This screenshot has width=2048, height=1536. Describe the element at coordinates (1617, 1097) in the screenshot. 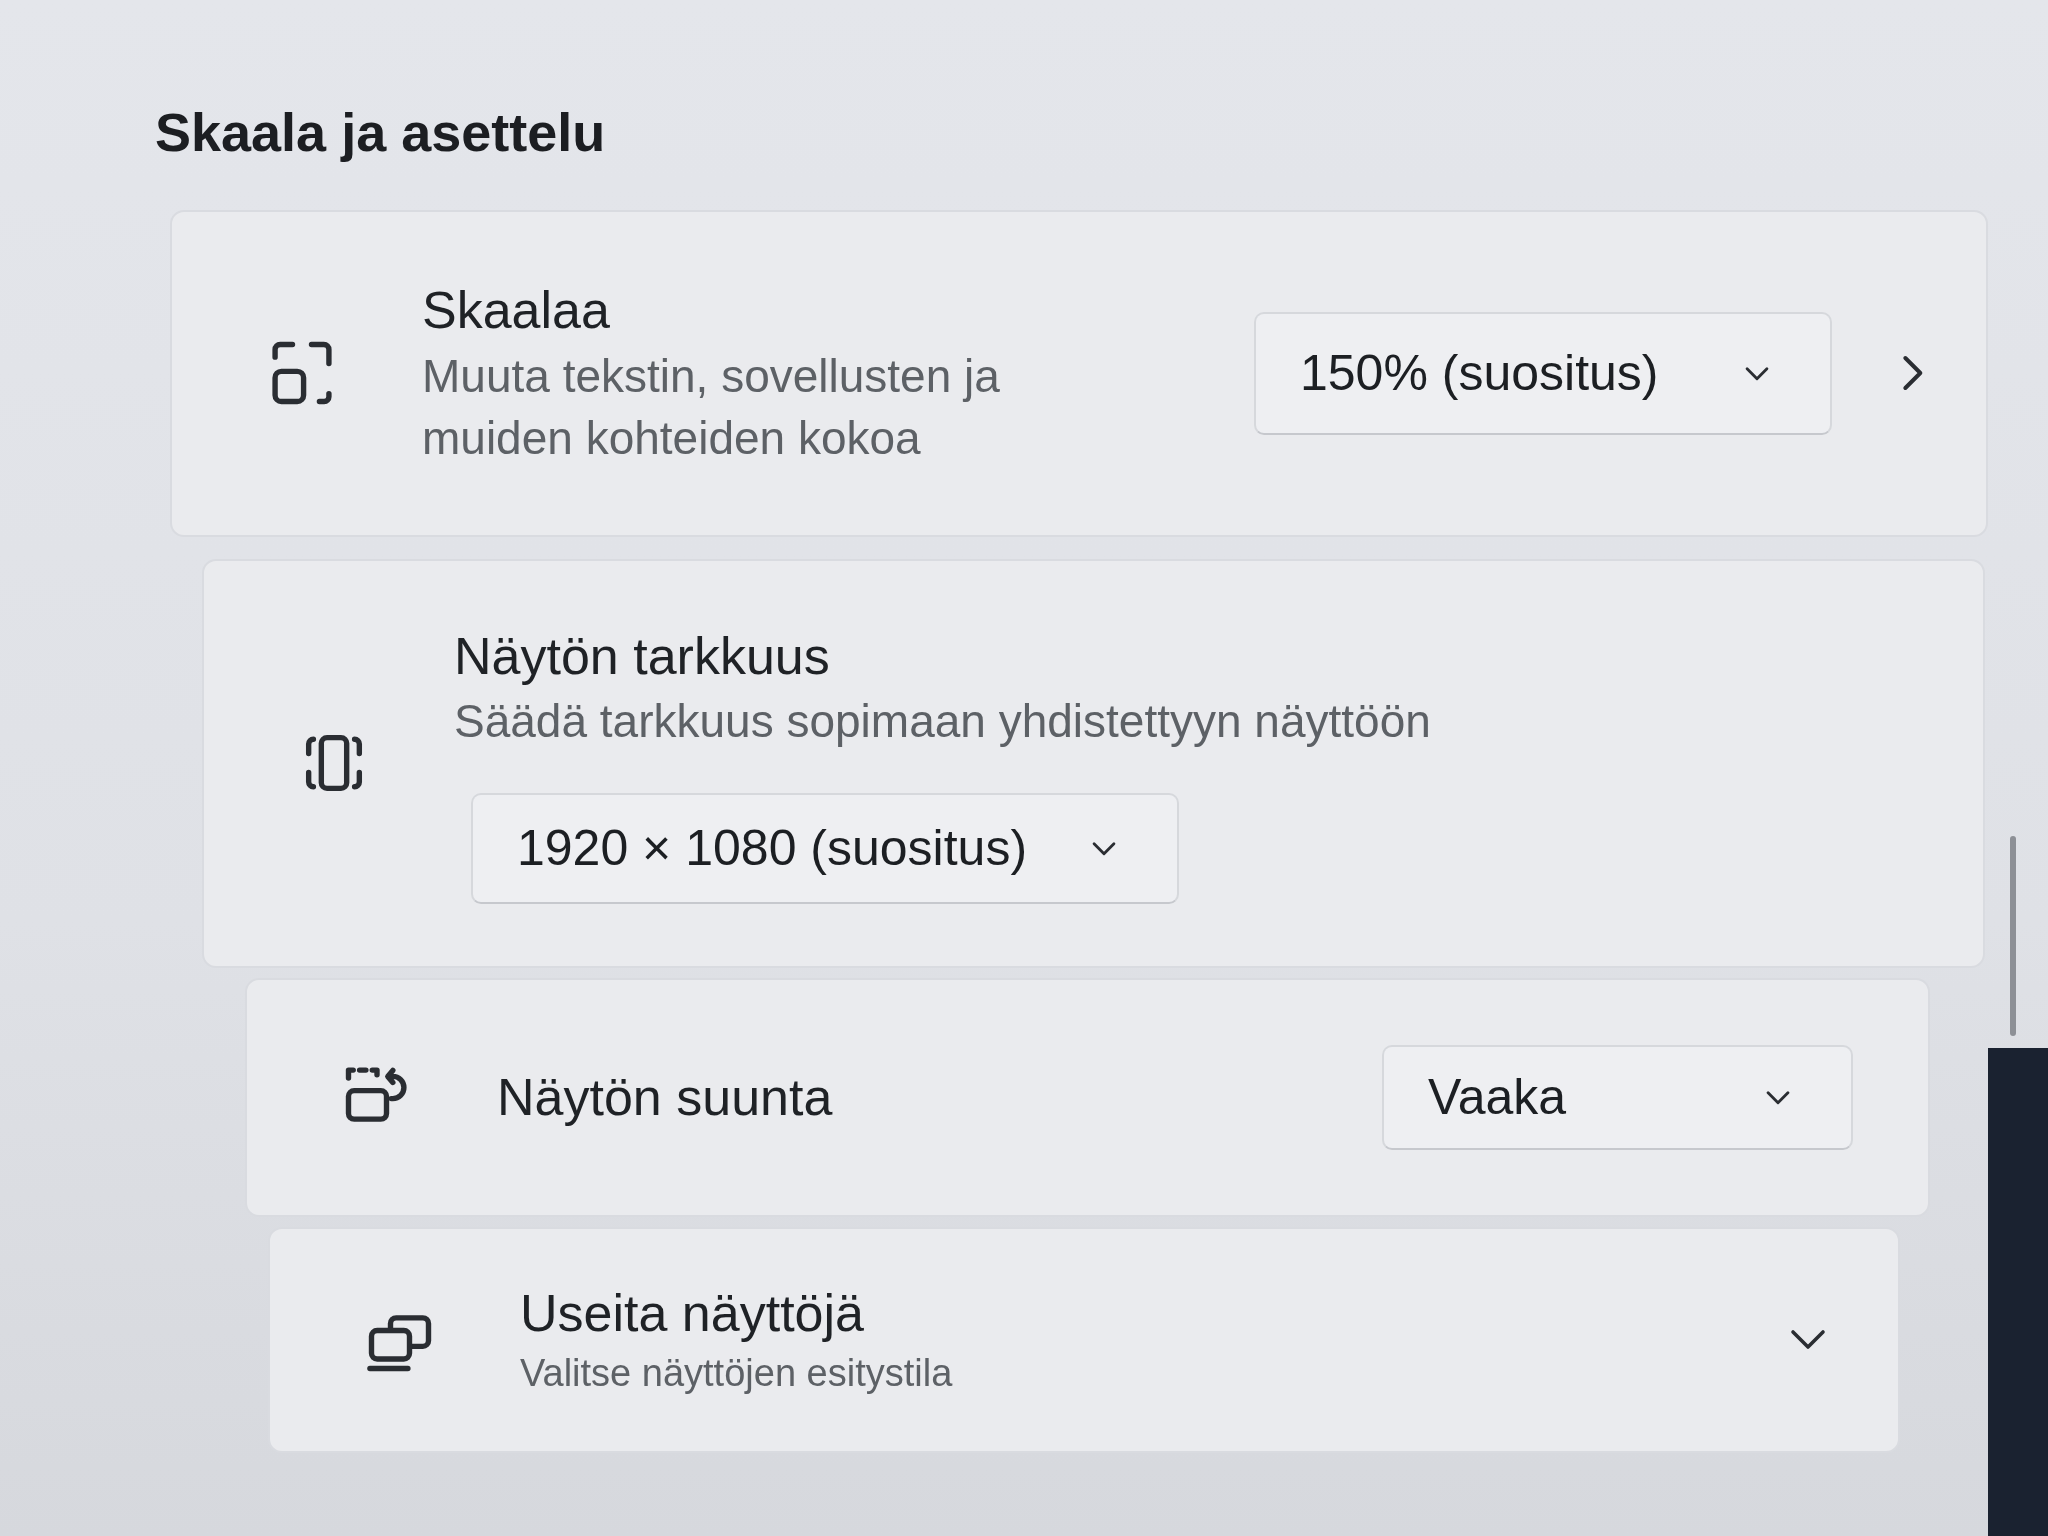

I see `dropdown: Vaaka` at that location.